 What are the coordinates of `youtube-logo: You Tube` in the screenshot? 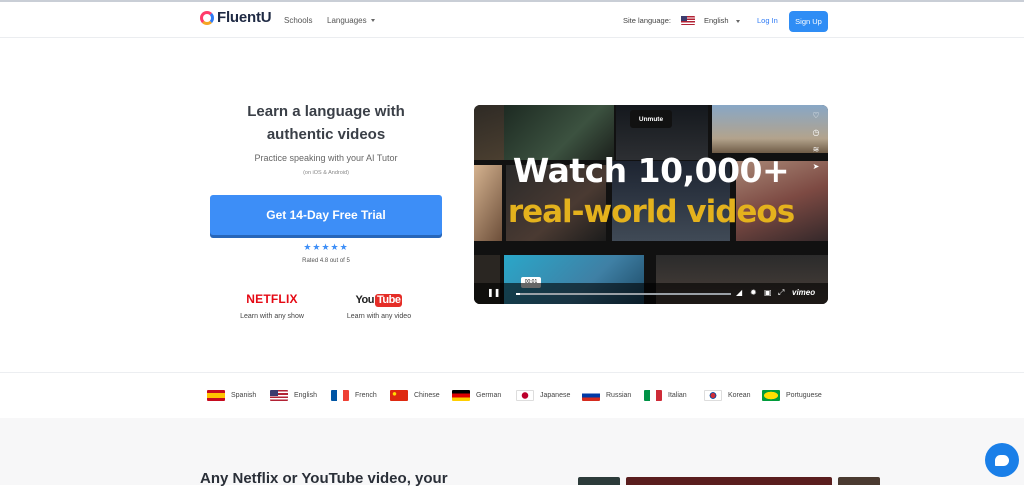 It's located at (379, 300).